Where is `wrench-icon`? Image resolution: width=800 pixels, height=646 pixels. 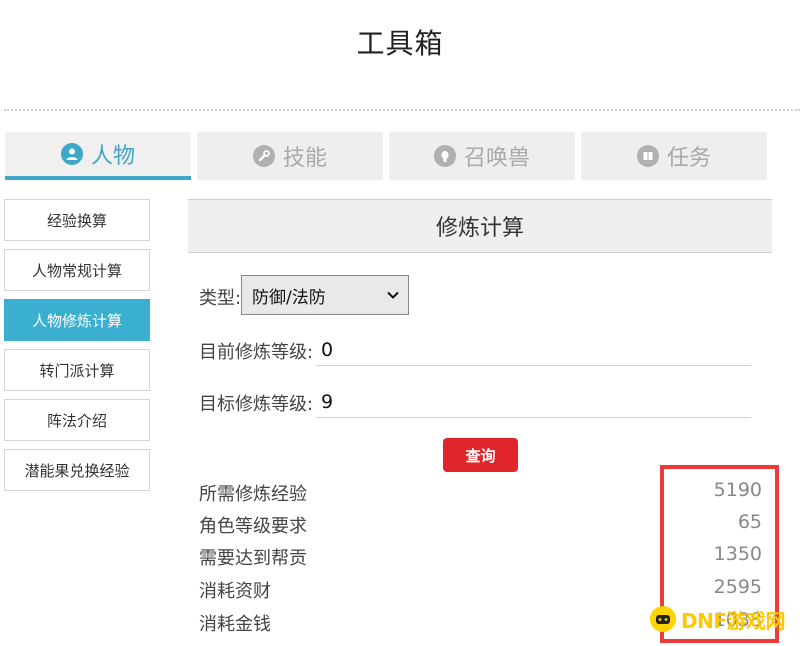
wrench-icon is located at coordinates (263, 156).